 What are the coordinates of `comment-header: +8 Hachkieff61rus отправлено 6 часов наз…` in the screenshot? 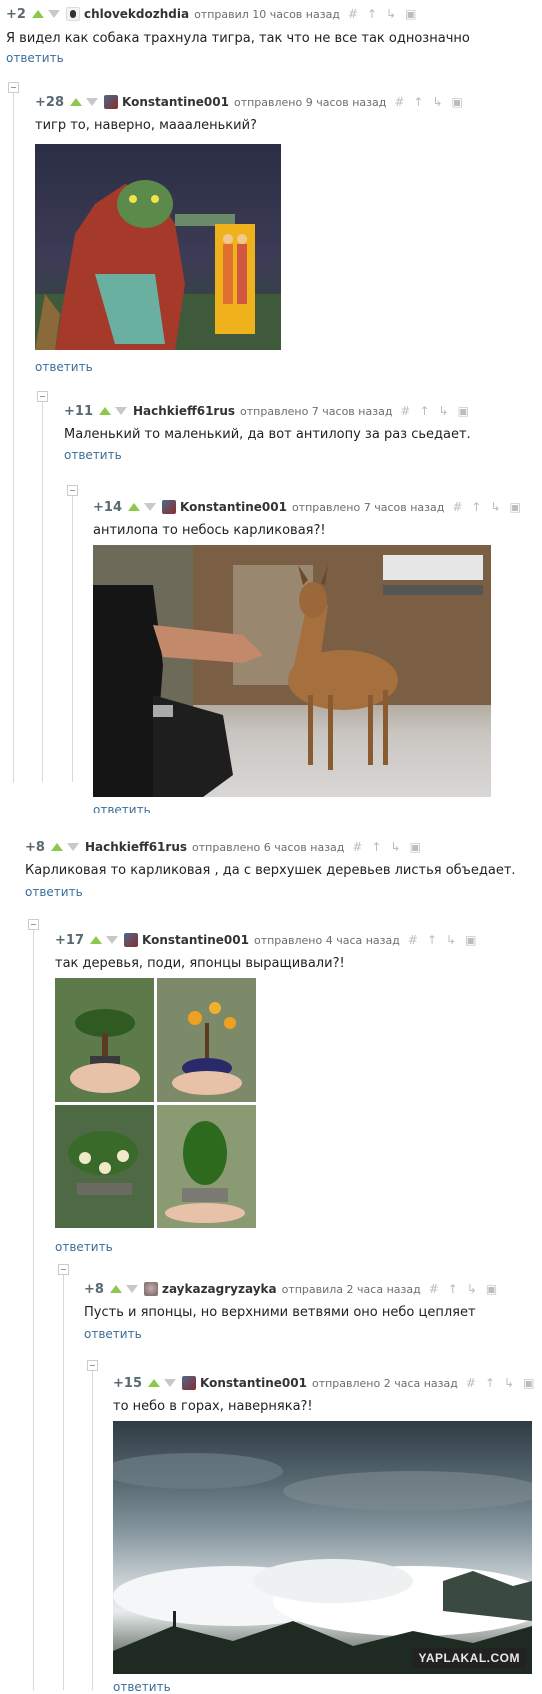 It's located at (227, 847).